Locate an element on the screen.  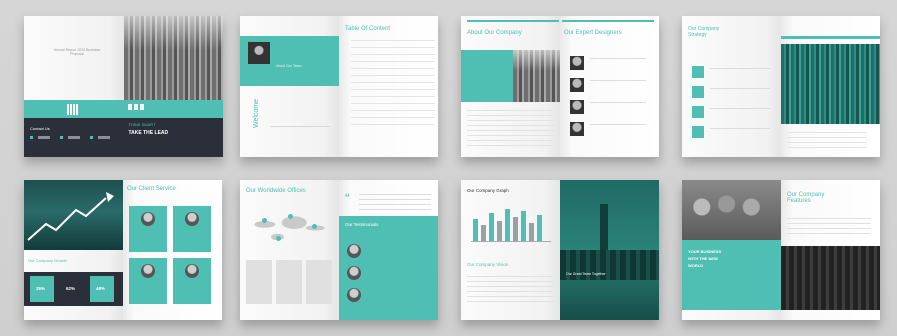
strategy-right-page is located at coordinates (830, 86).